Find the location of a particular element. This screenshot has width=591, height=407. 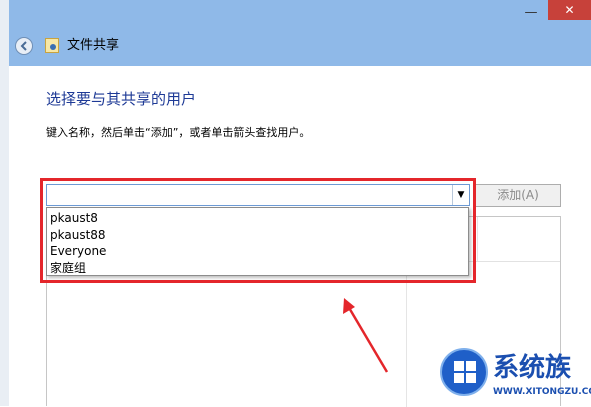

watermark: 系统族 WWW.XITONGZU.COM is located at coordinates (515, 377).